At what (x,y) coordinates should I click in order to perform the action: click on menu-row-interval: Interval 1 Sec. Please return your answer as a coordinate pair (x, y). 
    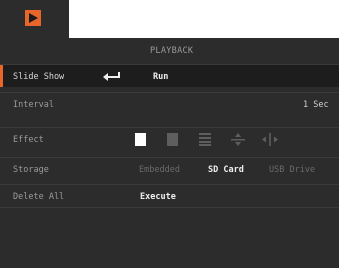
    Looking at the image, I should click on (169, 103).